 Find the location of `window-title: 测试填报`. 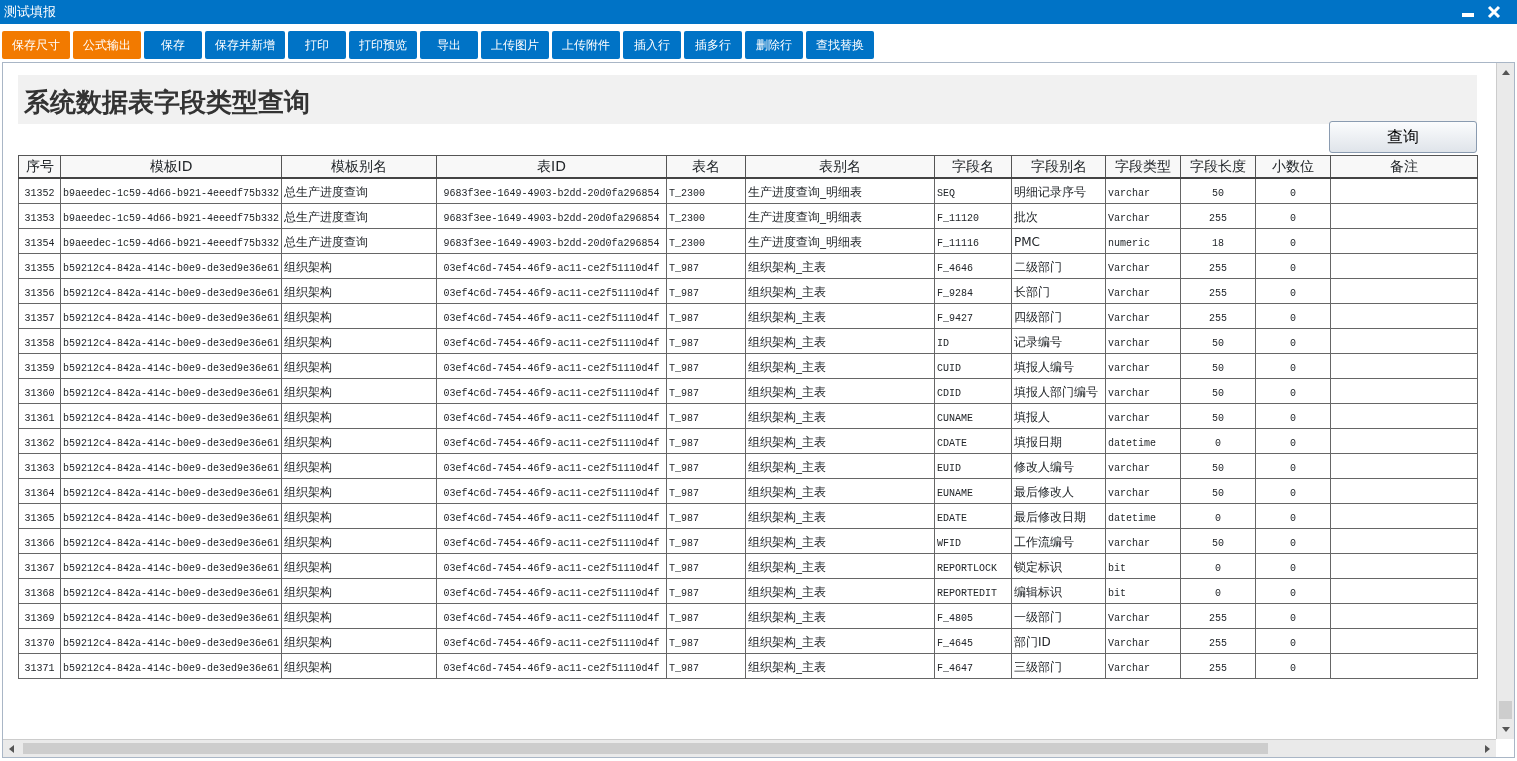

window-title: 测试填报 is located at coordinates (30, 12).